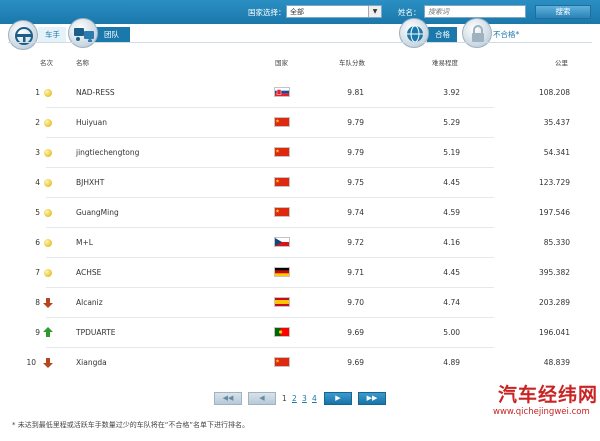 Image resolution: width=600 pixels, height=441 pixels. I want to click on table-row: 3 jingtiechengtong 9.79 5.19 54.341, so click(306, 153).